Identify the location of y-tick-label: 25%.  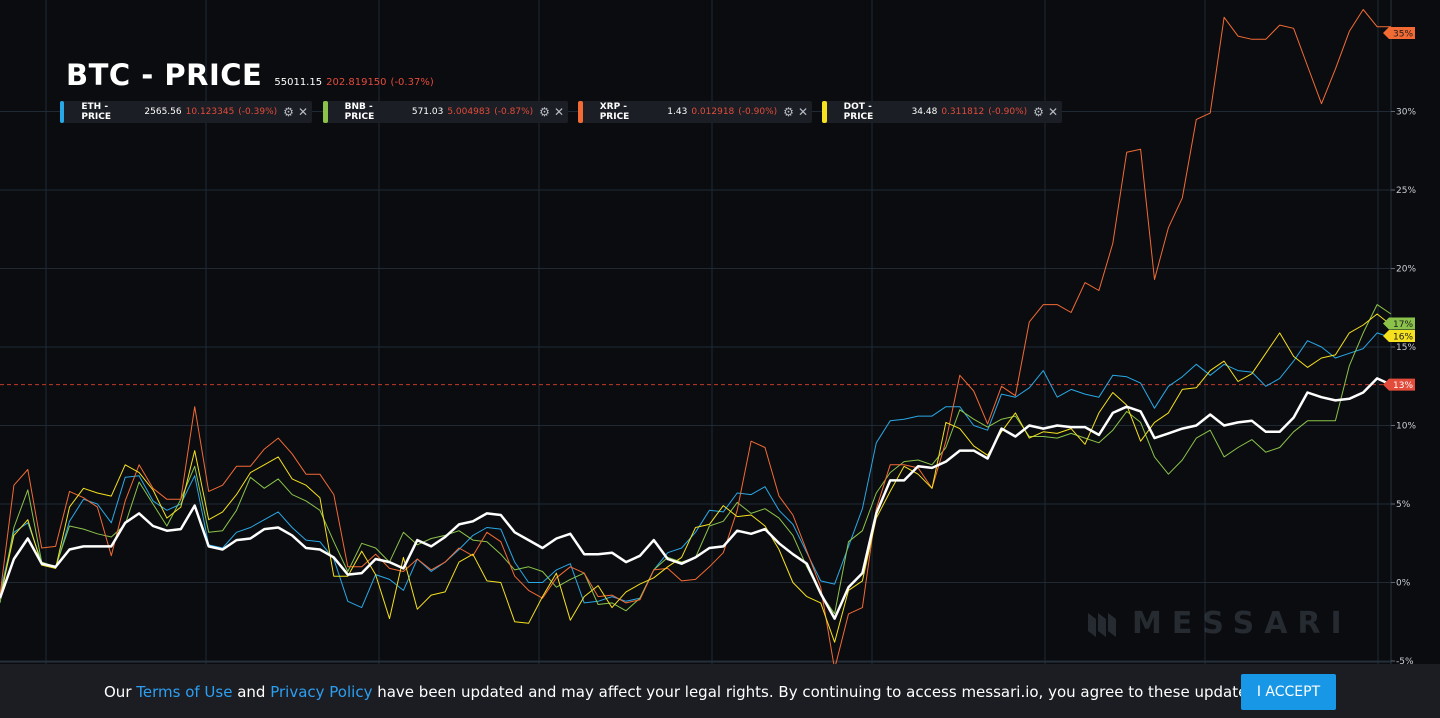
(1406, 191).